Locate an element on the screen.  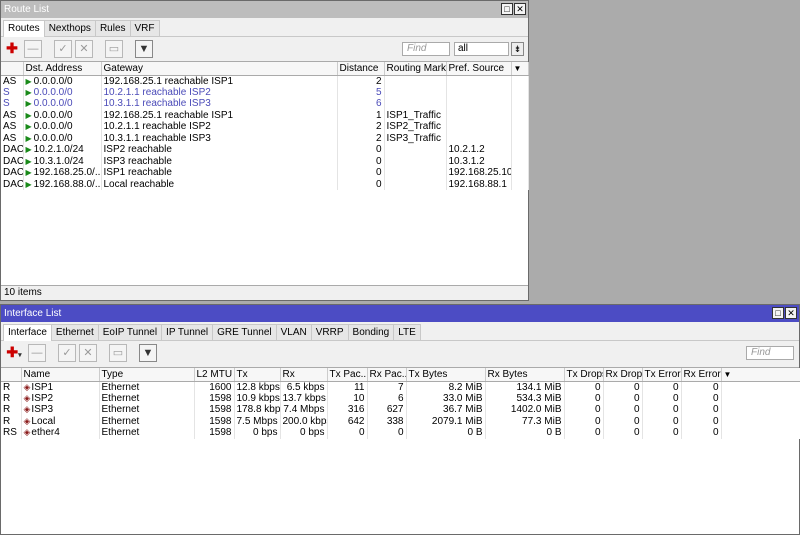
tab-gre-tunnel: GRE Tunnel is located at coordinates (244, 332).